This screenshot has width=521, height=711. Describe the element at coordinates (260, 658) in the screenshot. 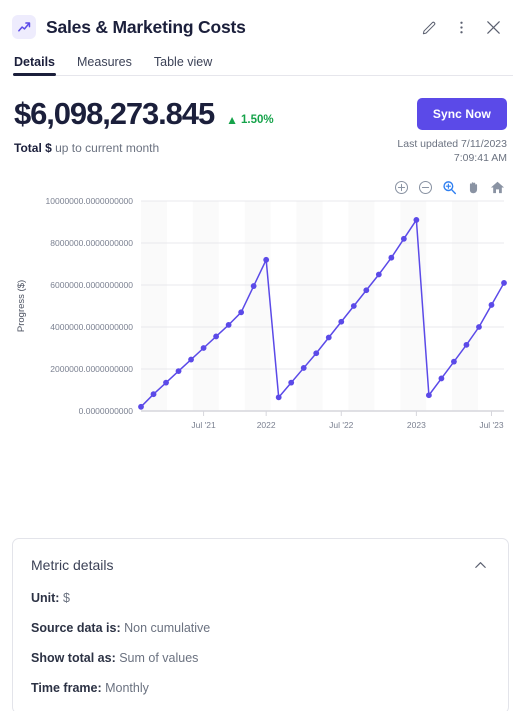

I see `detail-row-show-total-as: Show total as: Sum of values` at that location.